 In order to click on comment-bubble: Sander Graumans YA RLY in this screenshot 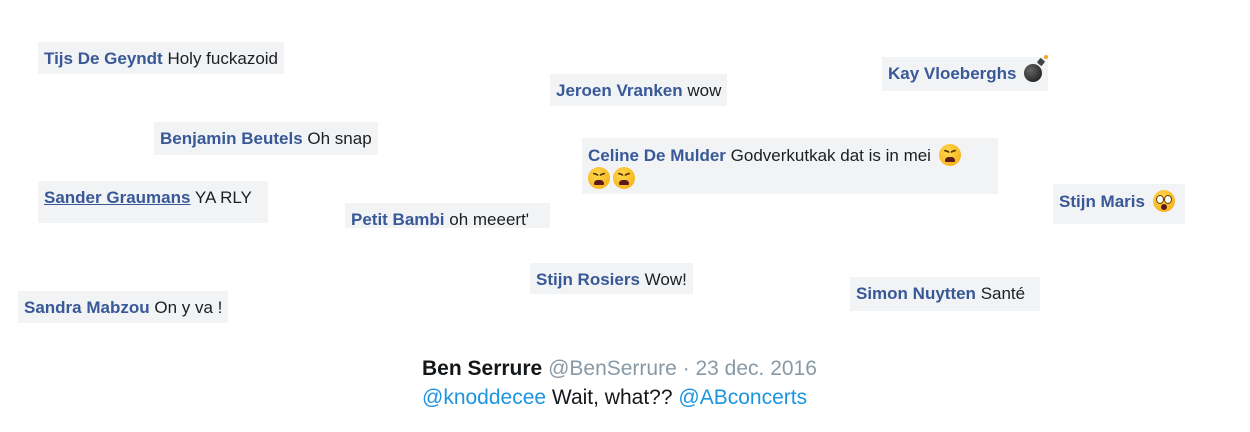, I will do `click(153, 202)`.